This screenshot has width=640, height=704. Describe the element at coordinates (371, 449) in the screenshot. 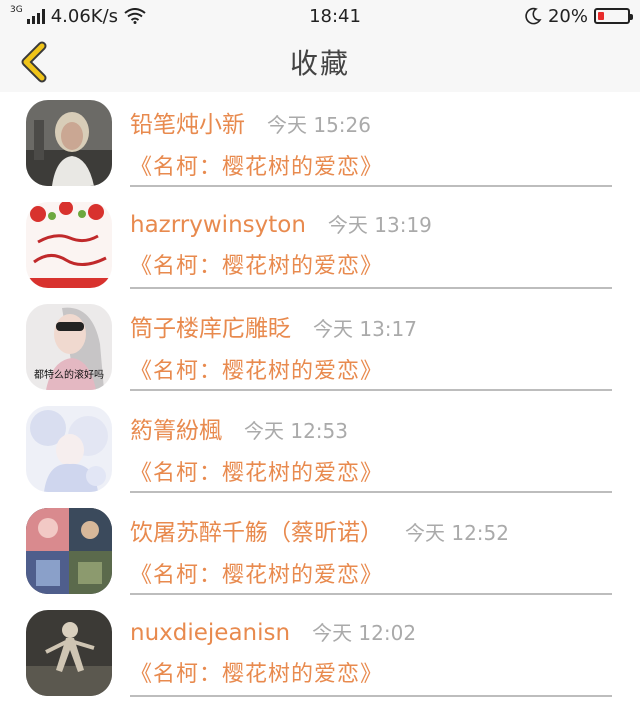

I see `item-body: 箹箐紛楓 今天 12:53 《名柯：樱花树的爱恋》` at that location.